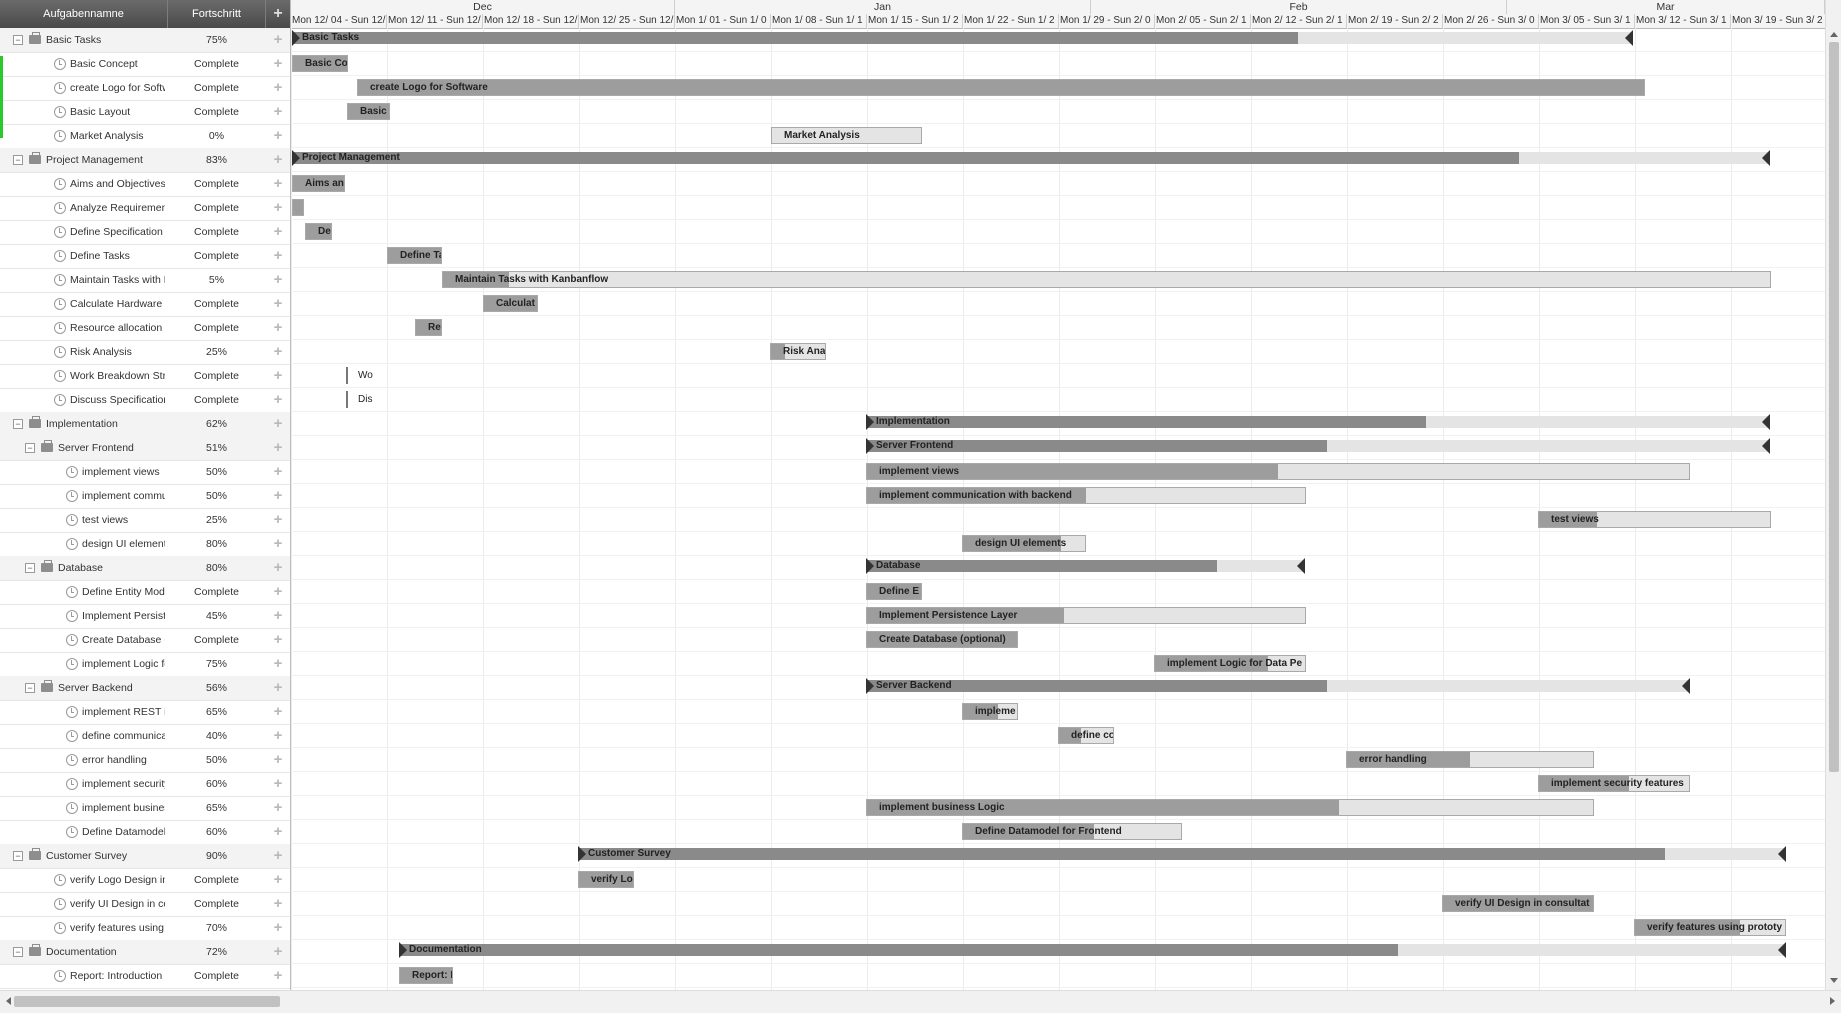 The height and width of the screenshot is (1013, 1841). What do you see at coordinates (318, 183) in the screenshot?
I see `task-bar: Aims an` at bounding box center [318, 183].